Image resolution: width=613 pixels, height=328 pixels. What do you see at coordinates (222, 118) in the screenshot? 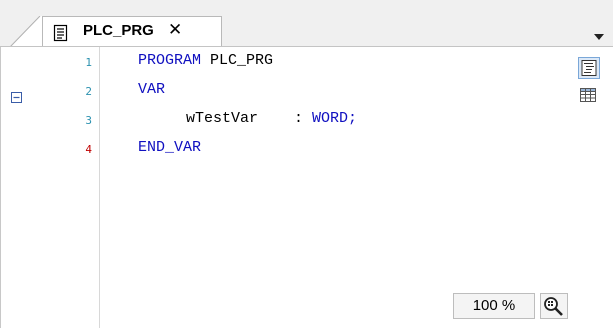
I see `variable-name: wTestVar` at bounding box center [222, 118].